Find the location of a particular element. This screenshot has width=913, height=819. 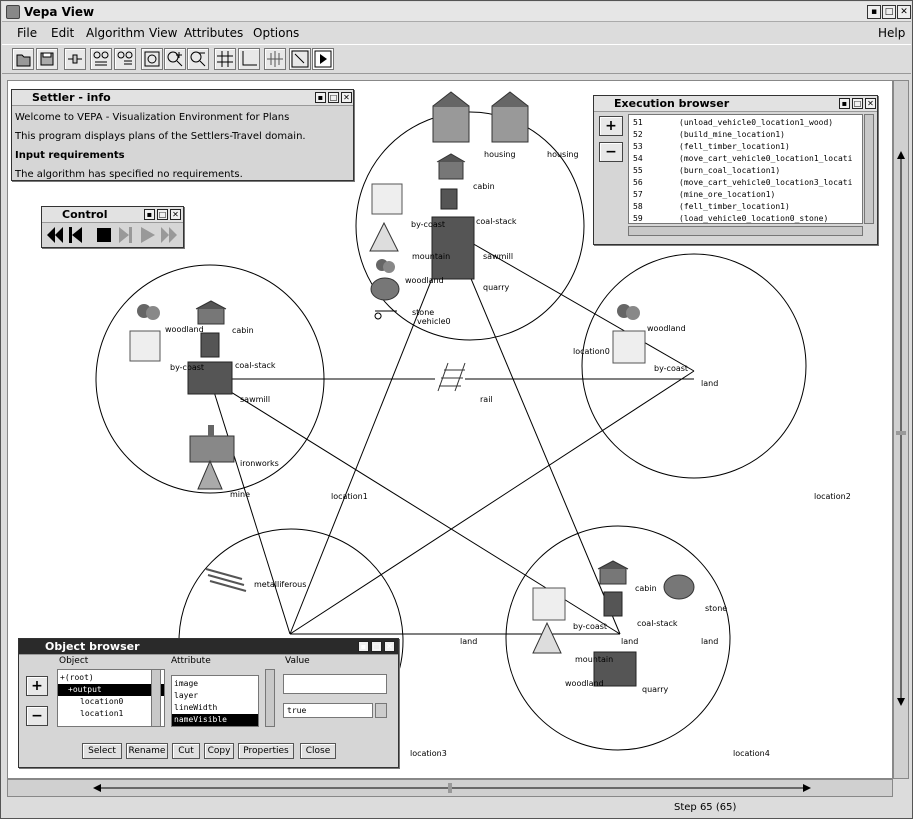

attribute-item: lineWidth is located at coordinates (215, 708).